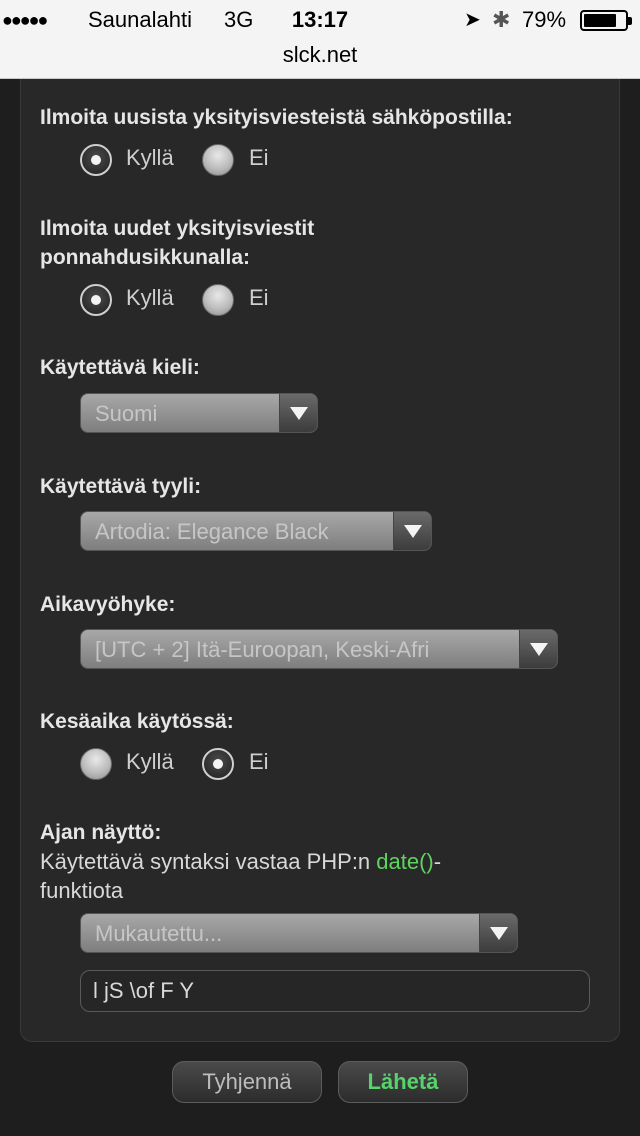 This screenshot has width=640, height=1136. What do you see at coordinates (262, 649) in the screenshot?
I see `timezone-select-value: [UTC + 2] Itä-Euroopan, Keski-Afri` at bounding box center [262, 649].